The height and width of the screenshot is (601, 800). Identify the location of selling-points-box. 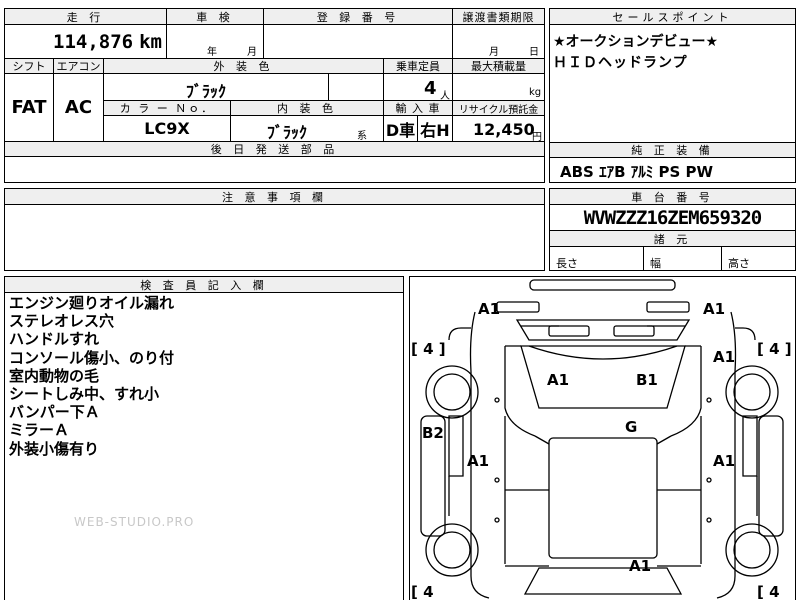
(672, 75).